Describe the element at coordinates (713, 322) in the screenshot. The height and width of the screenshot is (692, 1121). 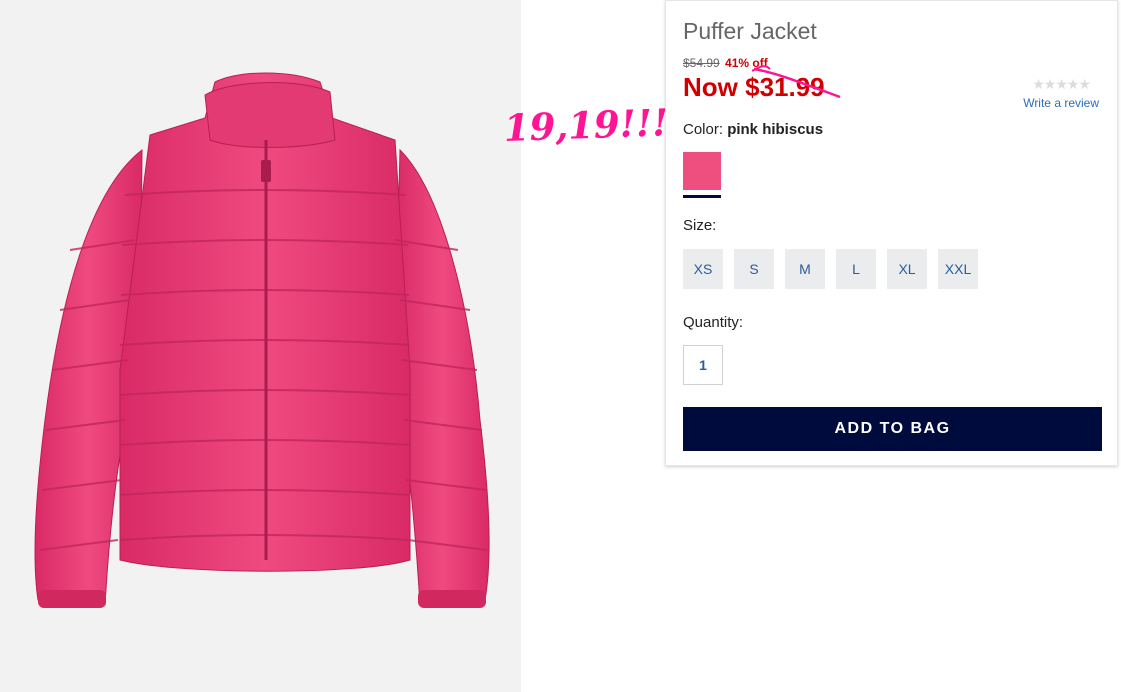
I see `quantity-label: Quantity:` at that location.